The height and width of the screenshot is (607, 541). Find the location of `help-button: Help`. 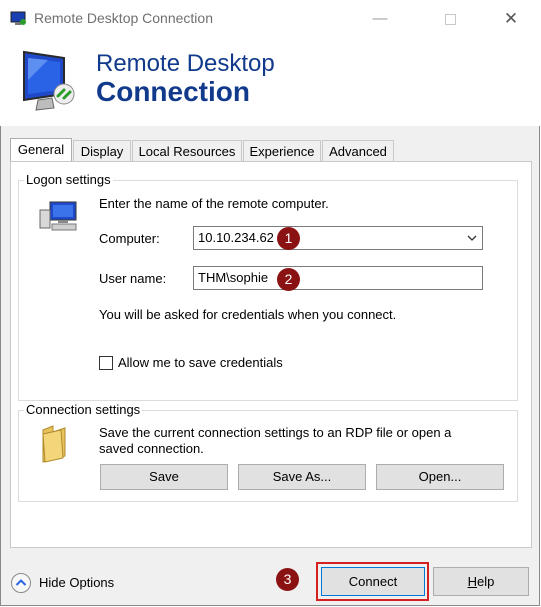

help-button: Help is located at coordinates (481, 581).